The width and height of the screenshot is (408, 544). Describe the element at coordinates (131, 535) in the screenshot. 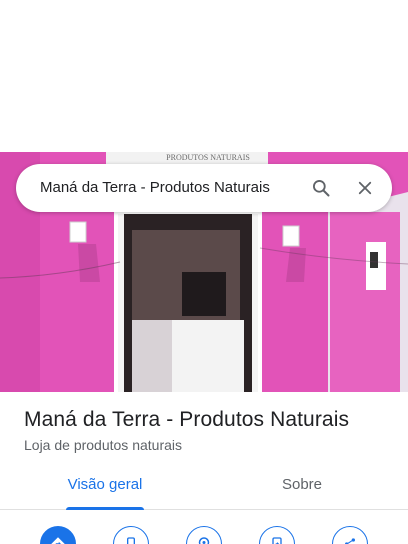

I see `phone-button` at that location.